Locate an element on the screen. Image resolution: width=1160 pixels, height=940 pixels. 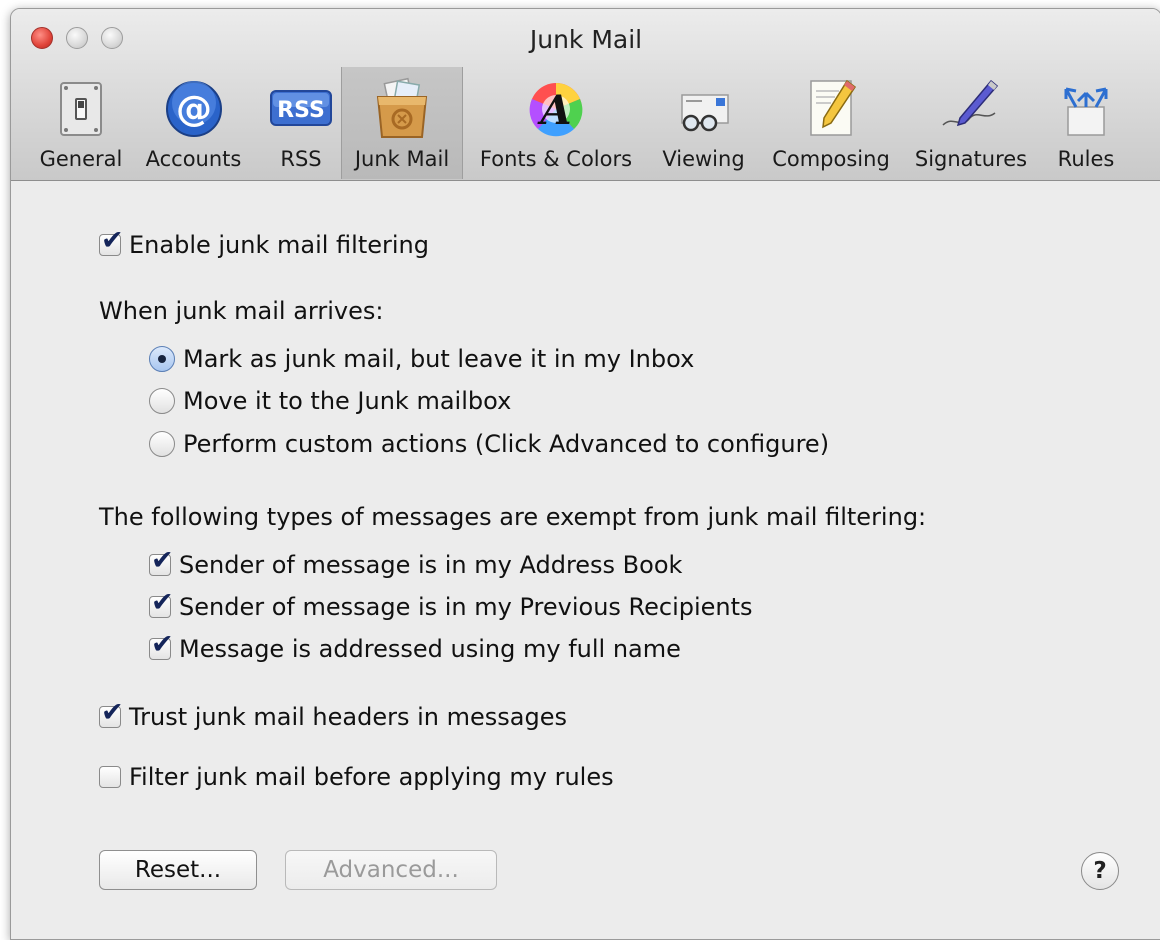
help-button: ? is located at coordinates (1100, 871).